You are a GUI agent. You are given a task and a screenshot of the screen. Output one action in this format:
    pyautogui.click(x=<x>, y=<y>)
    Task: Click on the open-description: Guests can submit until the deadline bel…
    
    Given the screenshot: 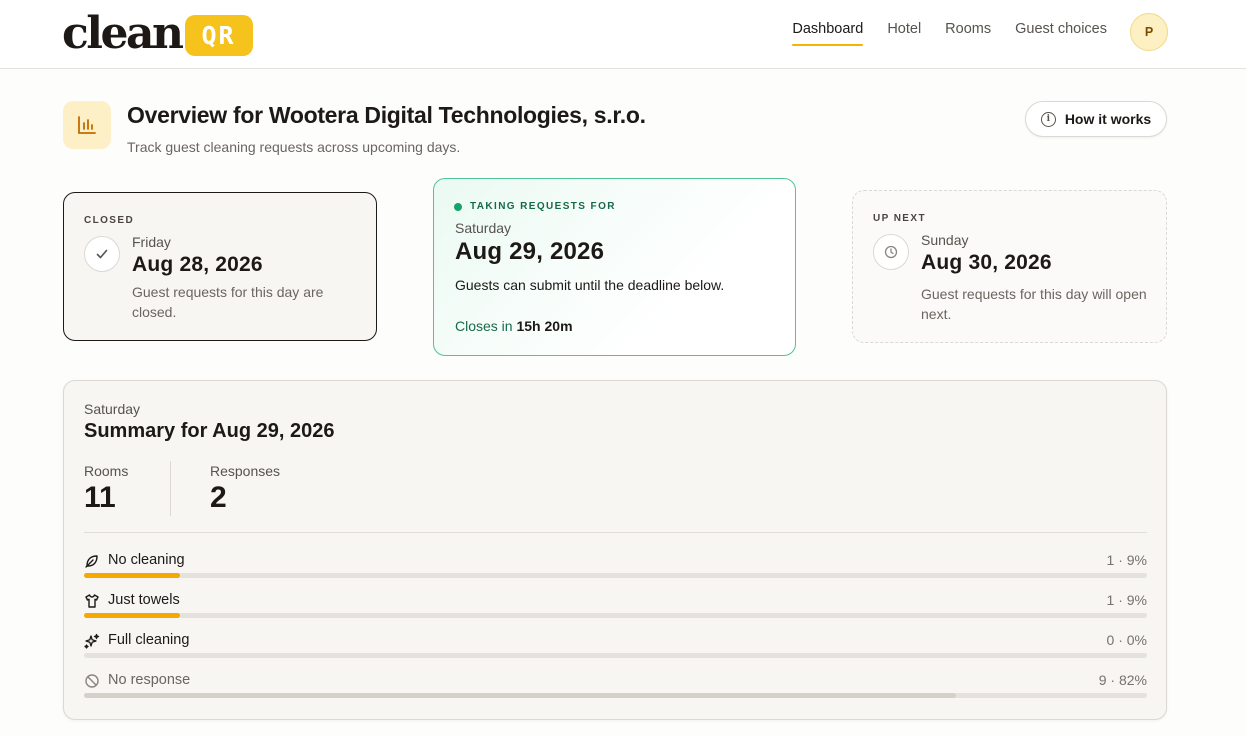 What is the action you would take?
    pyautogui.click(x=590, y=285)
    